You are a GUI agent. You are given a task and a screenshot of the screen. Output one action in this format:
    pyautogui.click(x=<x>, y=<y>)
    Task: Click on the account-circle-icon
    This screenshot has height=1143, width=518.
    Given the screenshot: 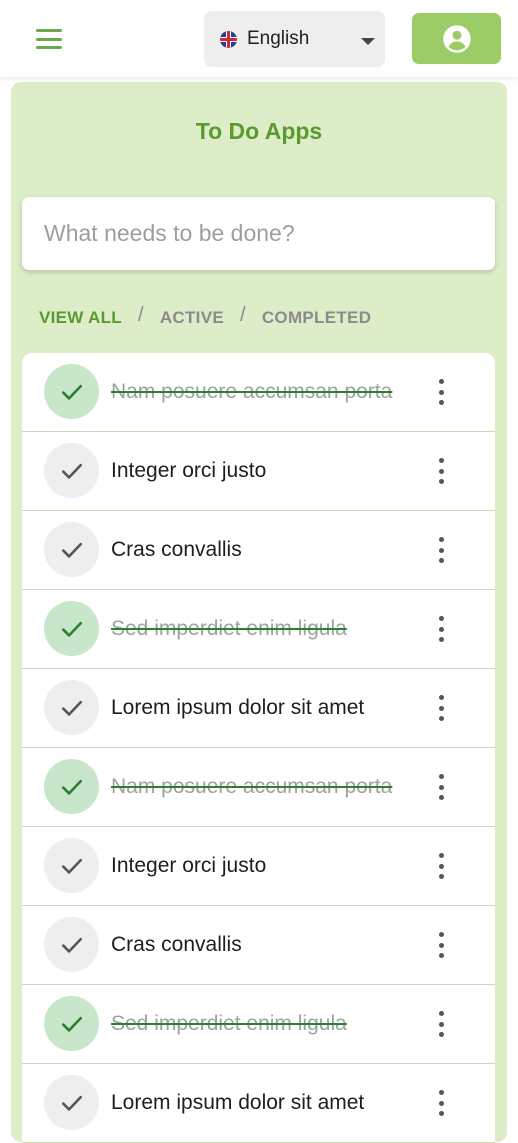 What is the action you would take?
    pyautogui.click(x=456, y=38)
    